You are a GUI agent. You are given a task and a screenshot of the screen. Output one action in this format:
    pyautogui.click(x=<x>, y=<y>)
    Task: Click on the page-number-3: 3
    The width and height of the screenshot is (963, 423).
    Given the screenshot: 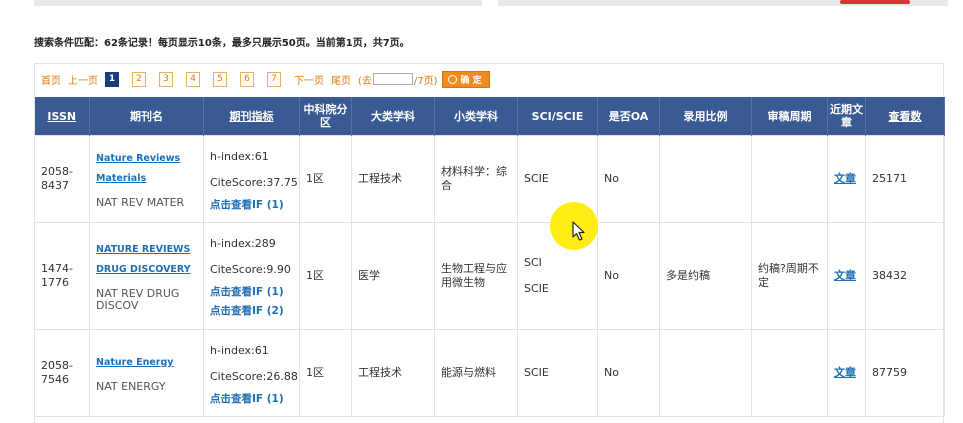 What is the action you would take?
    pyautogui.click(x=166, y=79)
    